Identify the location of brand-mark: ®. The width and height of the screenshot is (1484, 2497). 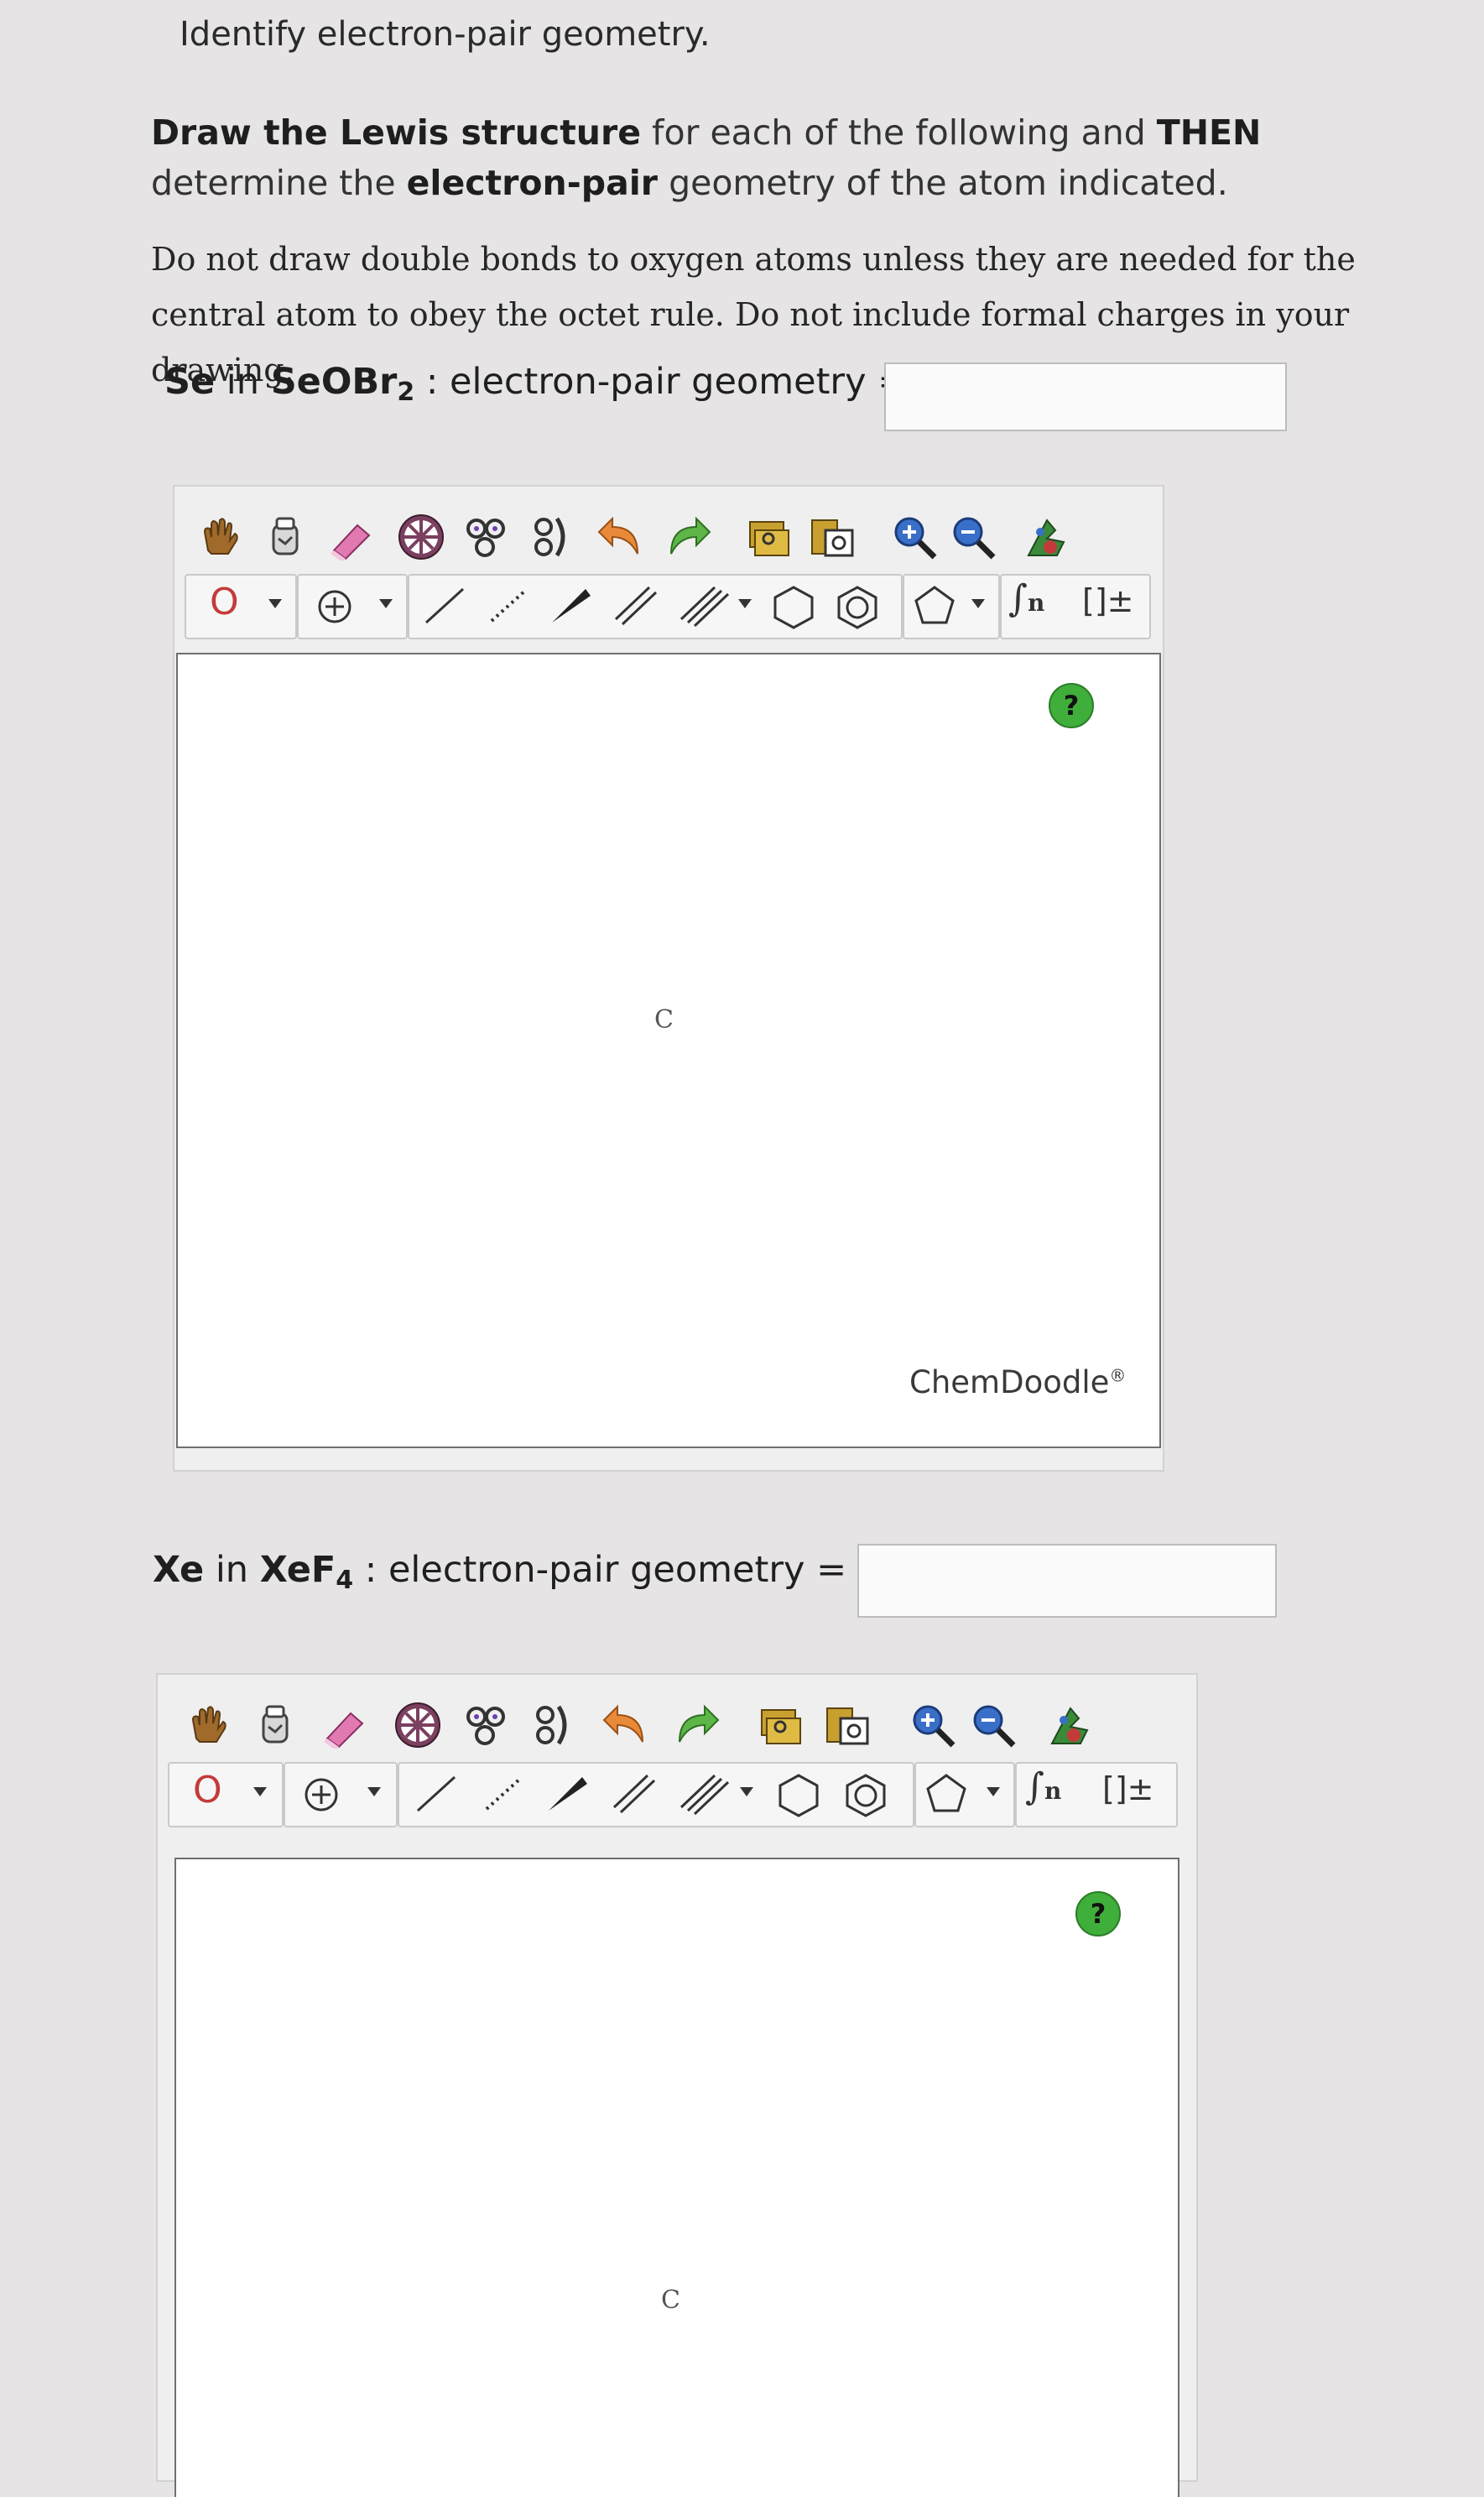
(1118, 1375).